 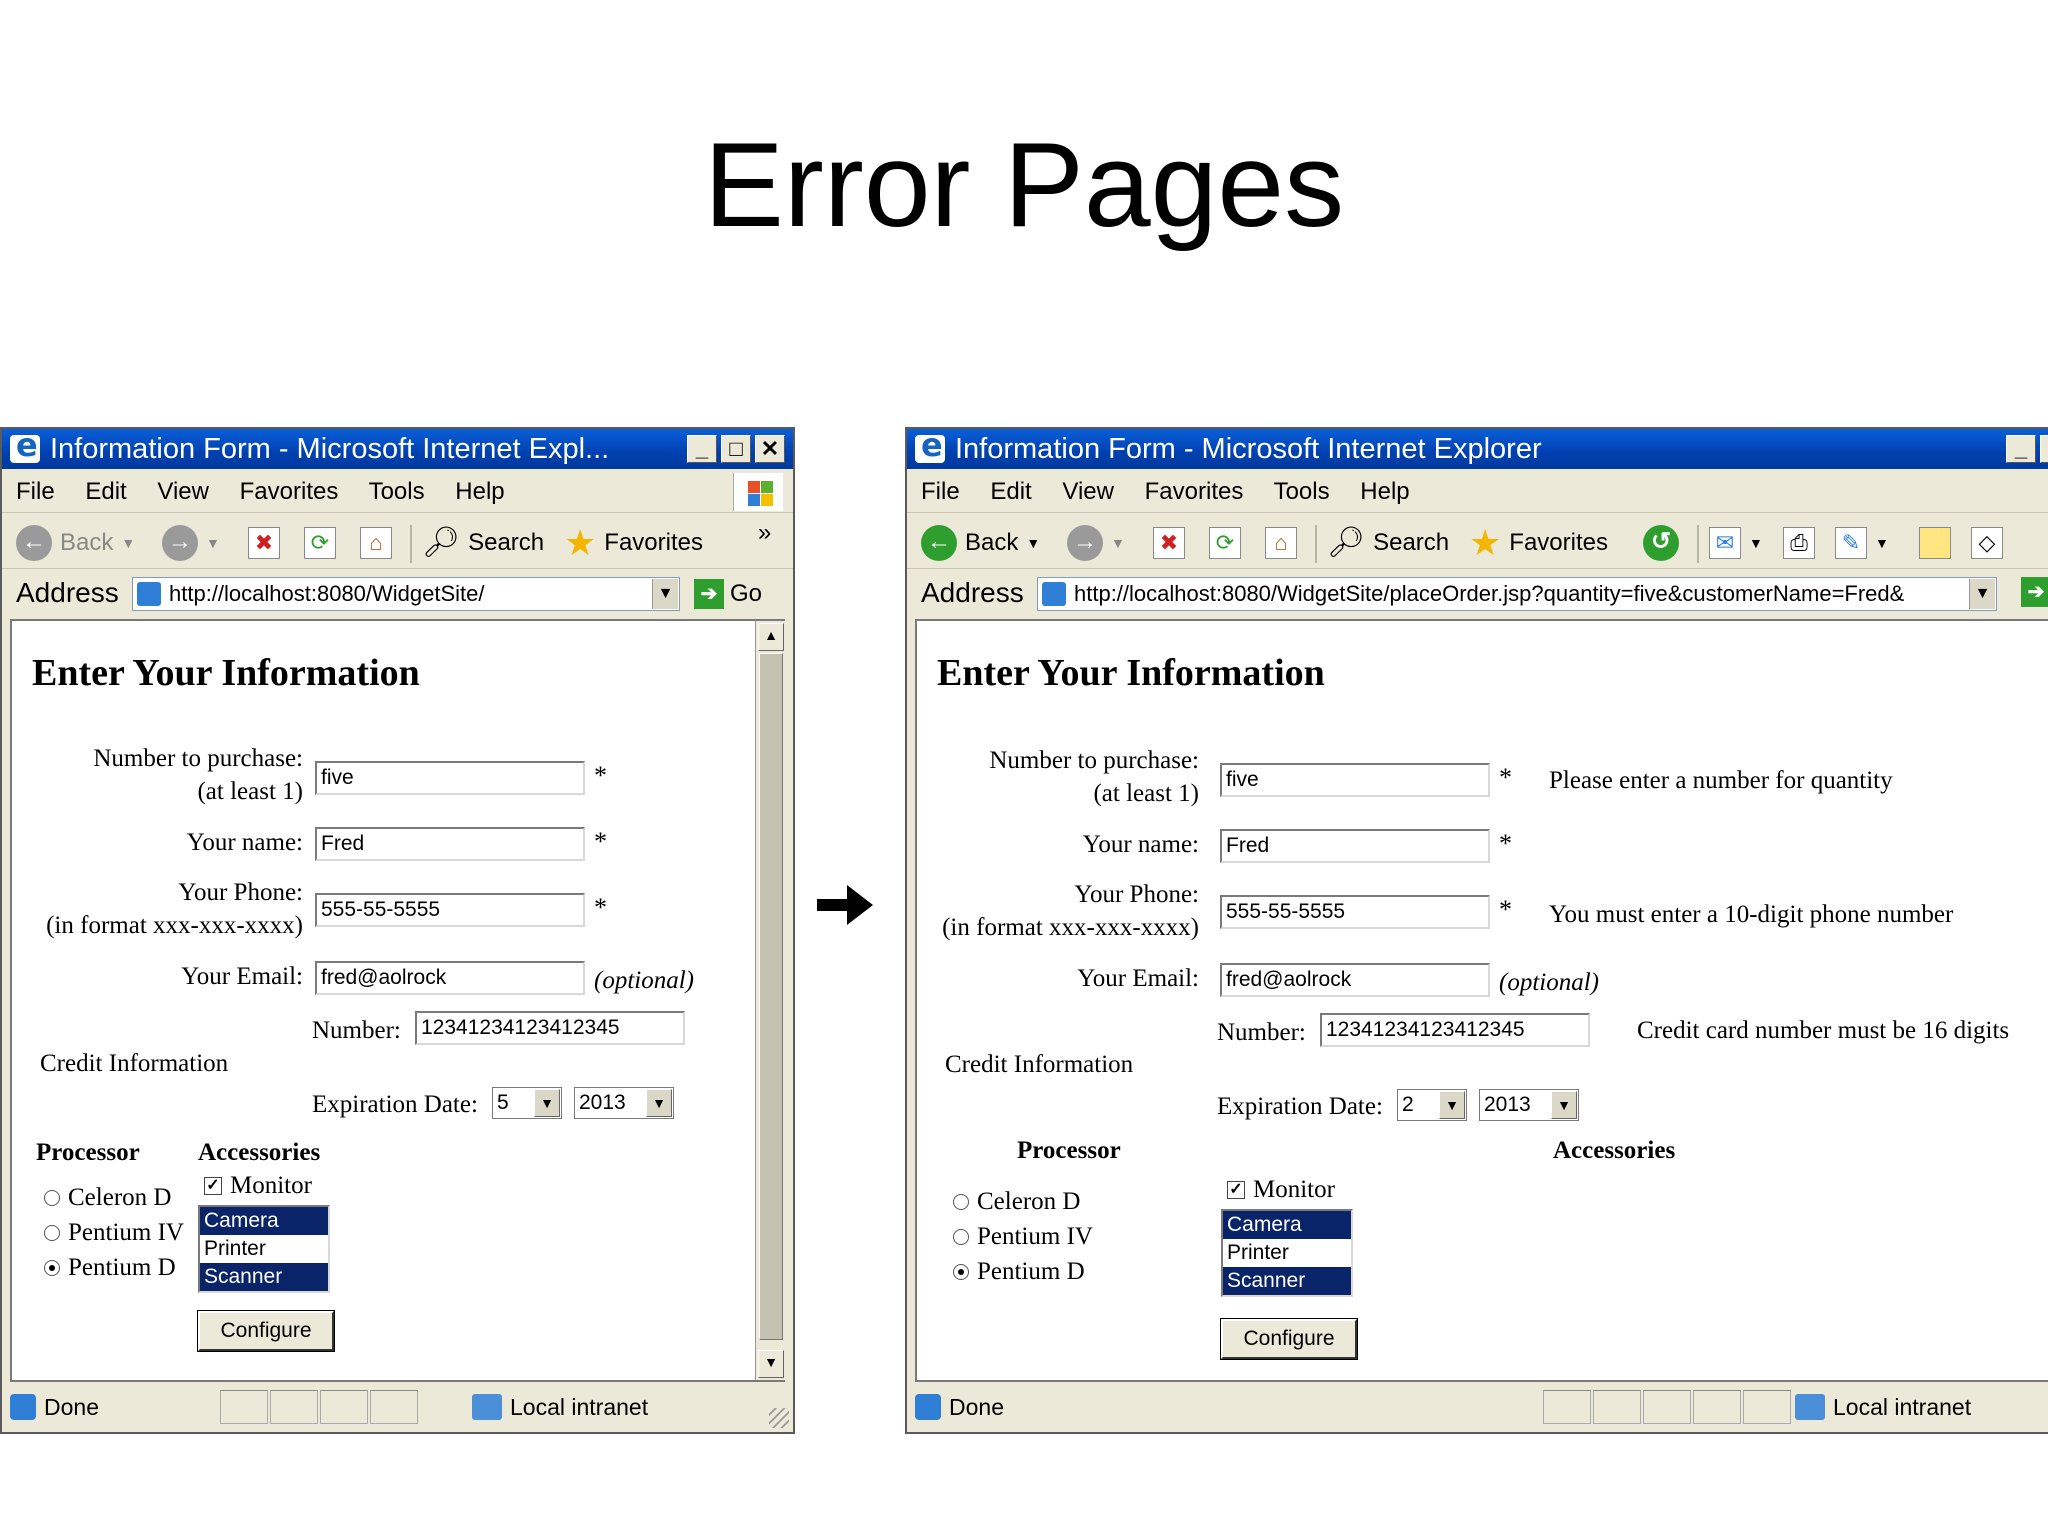 I want to click on vertical-scrollbar: ▲ ▼, so click(x=770, y=1000).